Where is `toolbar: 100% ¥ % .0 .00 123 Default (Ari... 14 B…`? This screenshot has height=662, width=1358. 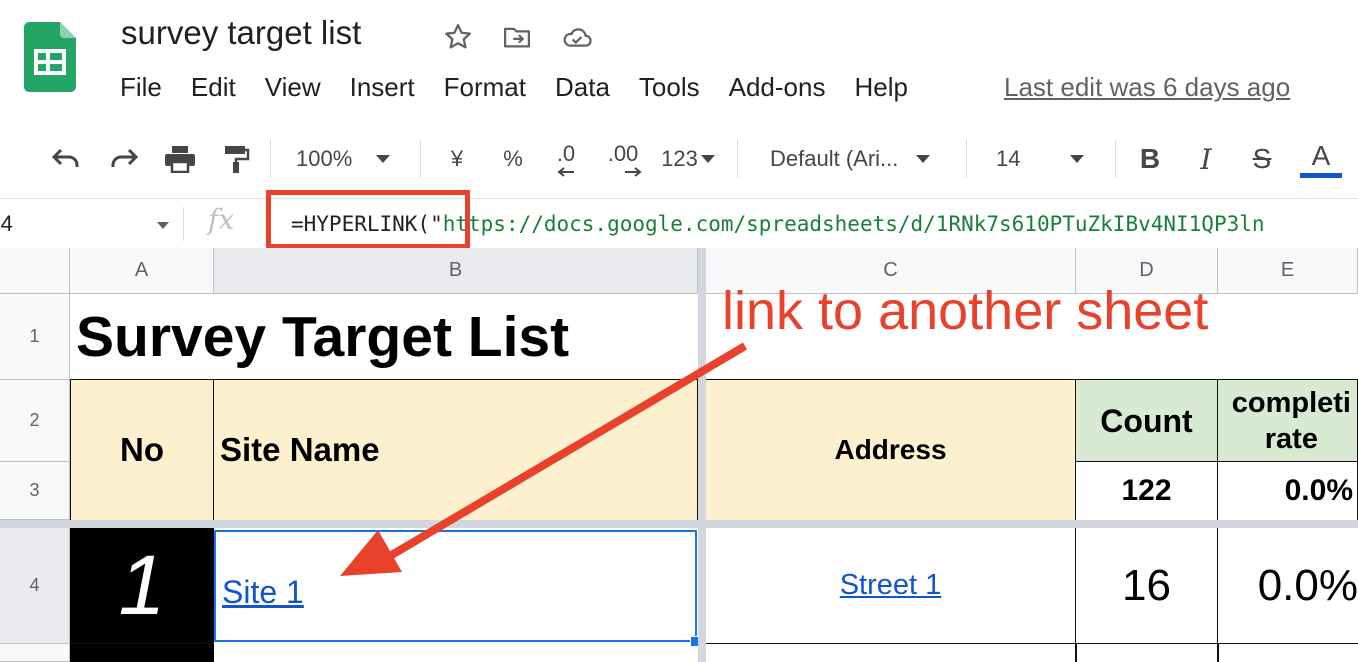
toolbar: 100% ¥ % .0 .00 123 Default (Ari... 14 B… is located at coordinates (679, 159).